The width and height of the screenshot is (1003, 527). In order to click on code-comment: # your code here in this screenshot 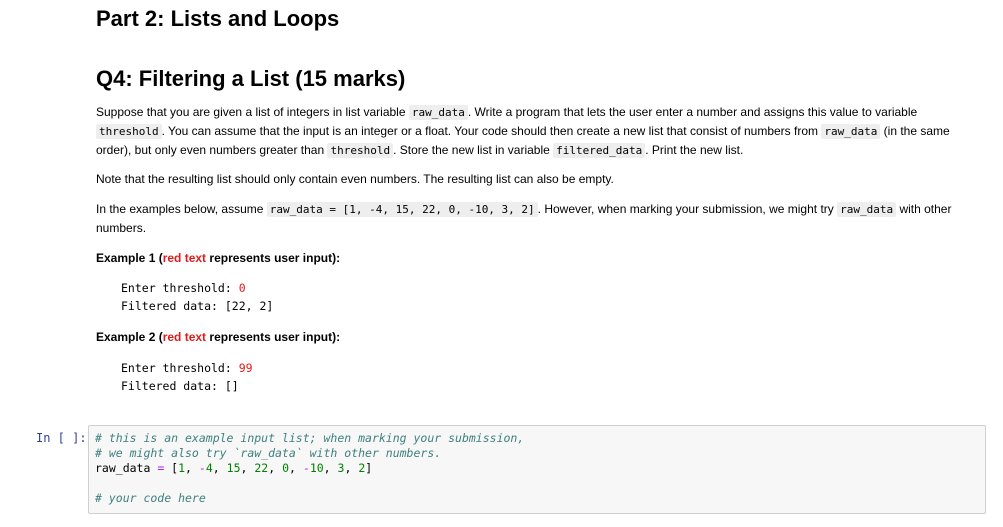, I will do `click(150, 498)`.